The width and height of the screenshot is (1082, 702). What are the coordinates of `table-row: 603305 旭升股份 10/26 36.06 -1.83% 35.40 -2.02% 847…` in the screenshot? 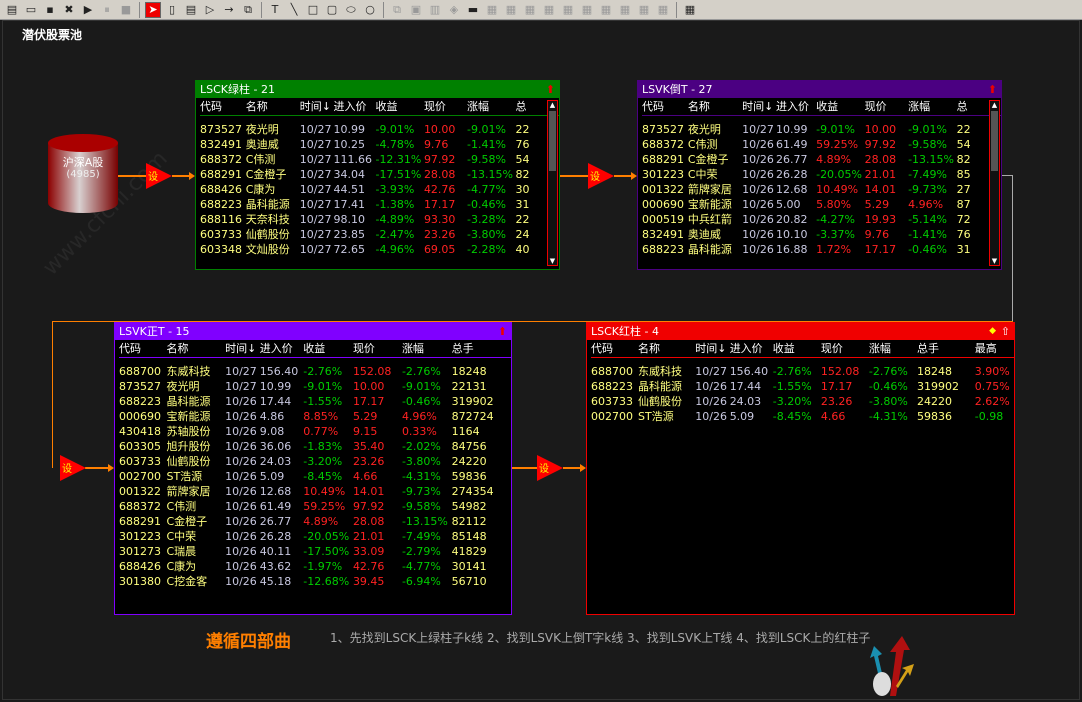 It's located at (315, 446).